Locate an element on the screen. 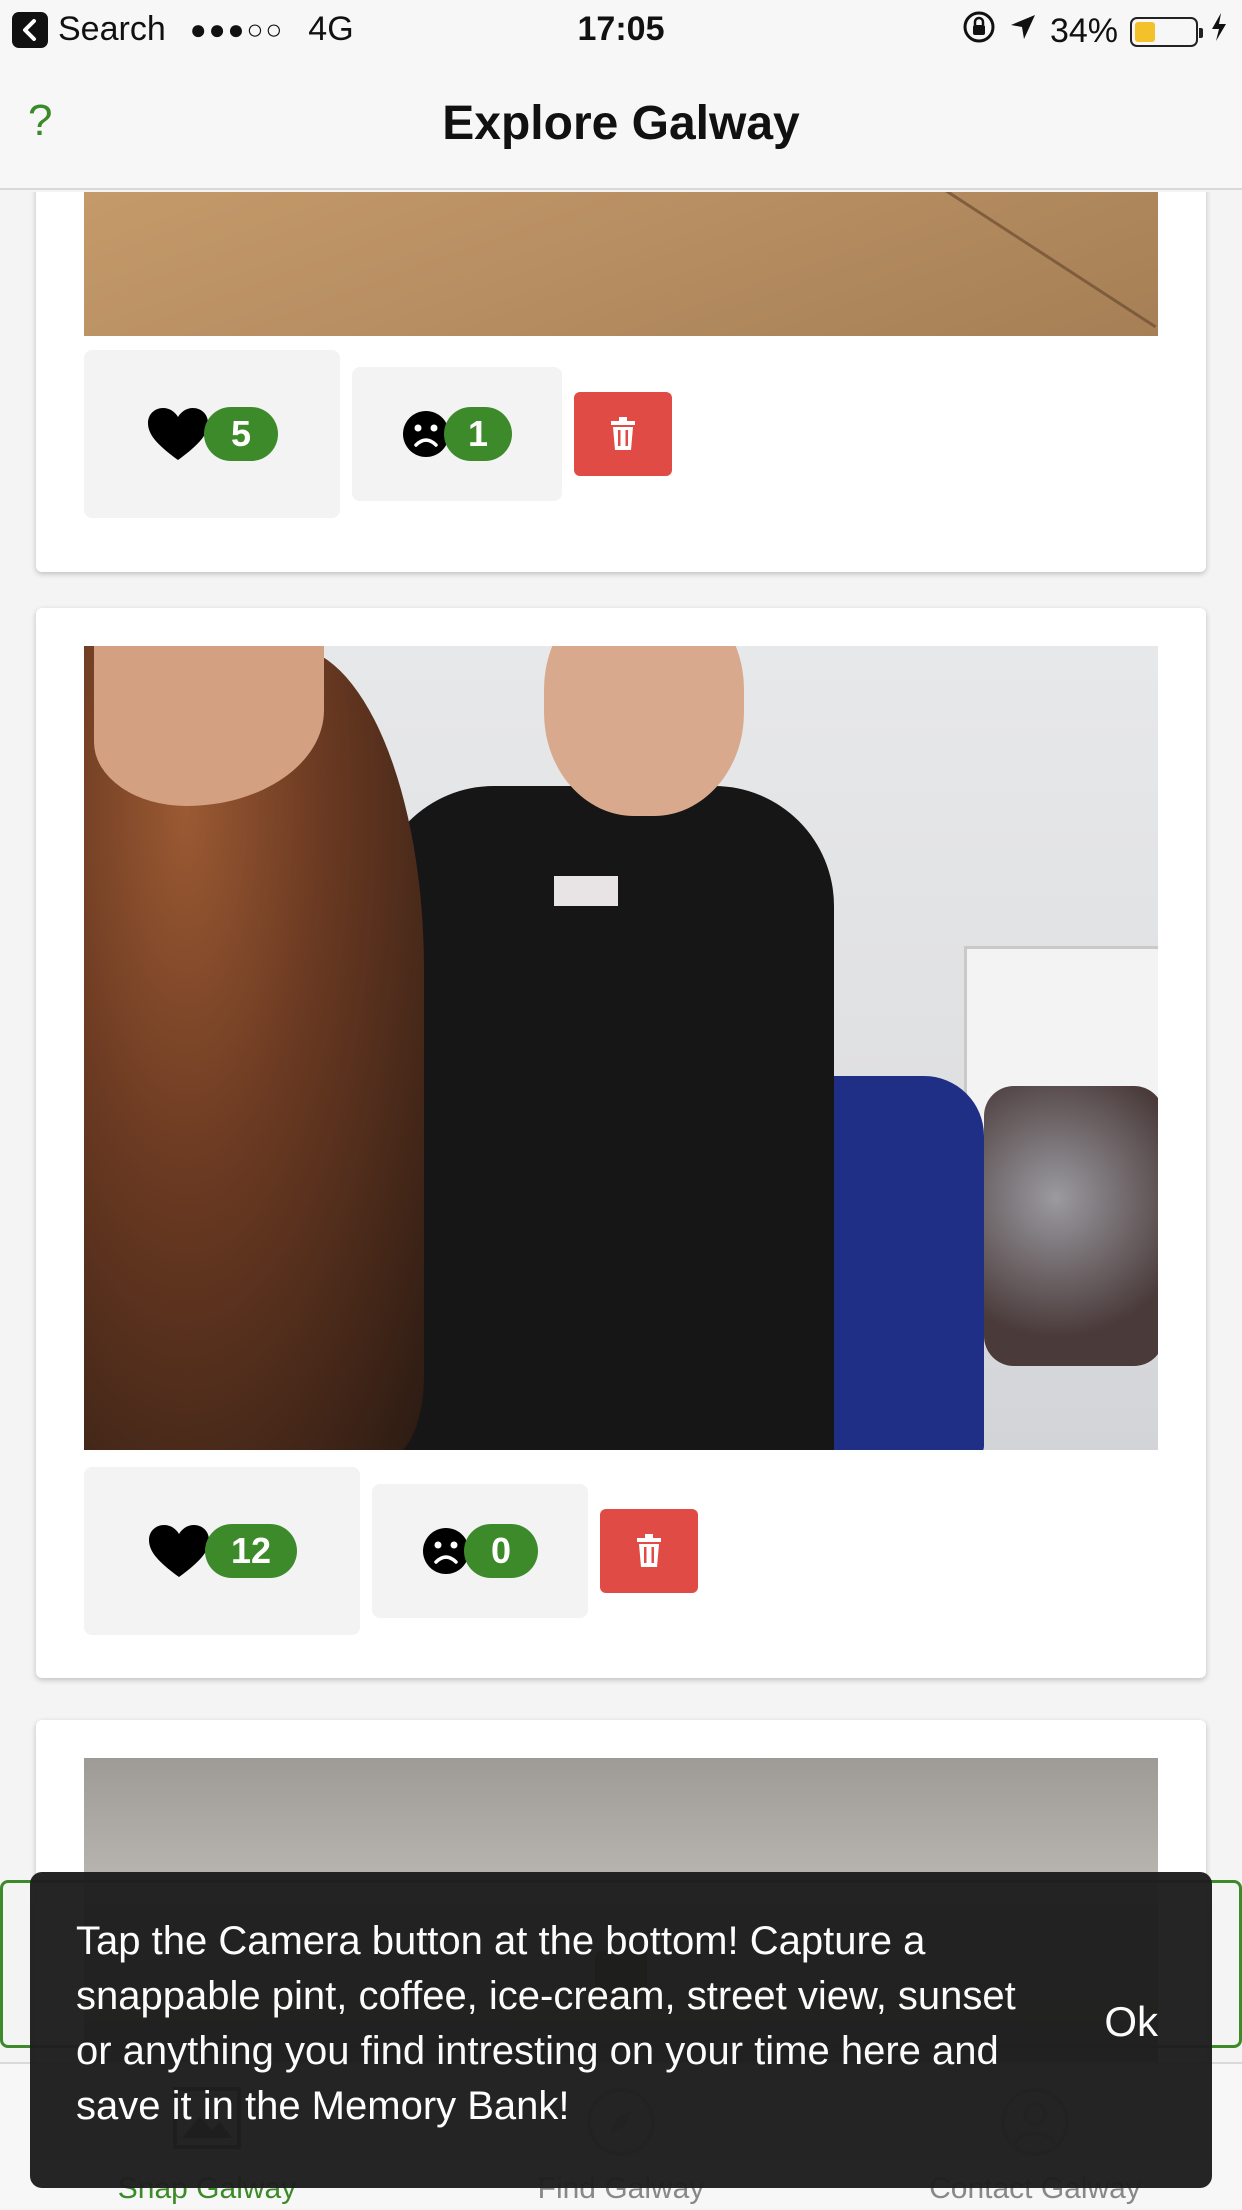  sad-button: 0 is located at coordinates (480, 1551).